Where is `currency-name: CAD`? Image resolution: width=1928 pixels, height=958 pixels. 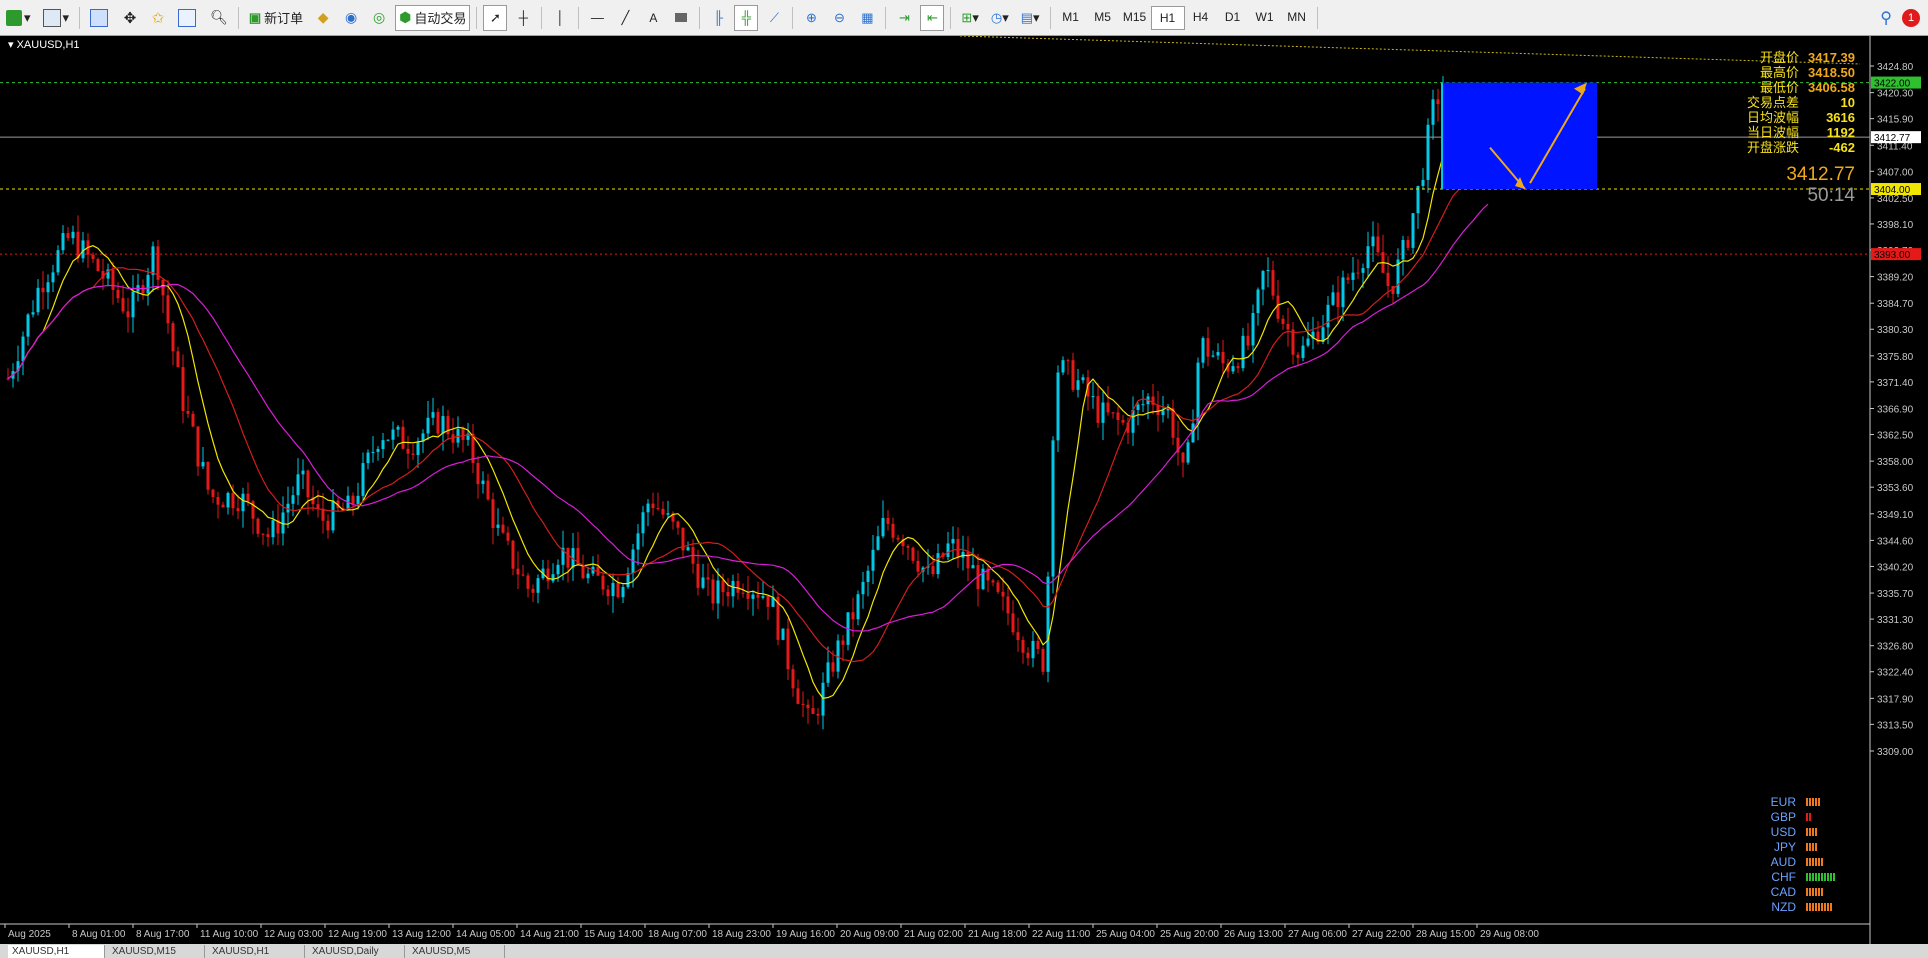
currency-name: CAD is located at coordinates (1783, 892).